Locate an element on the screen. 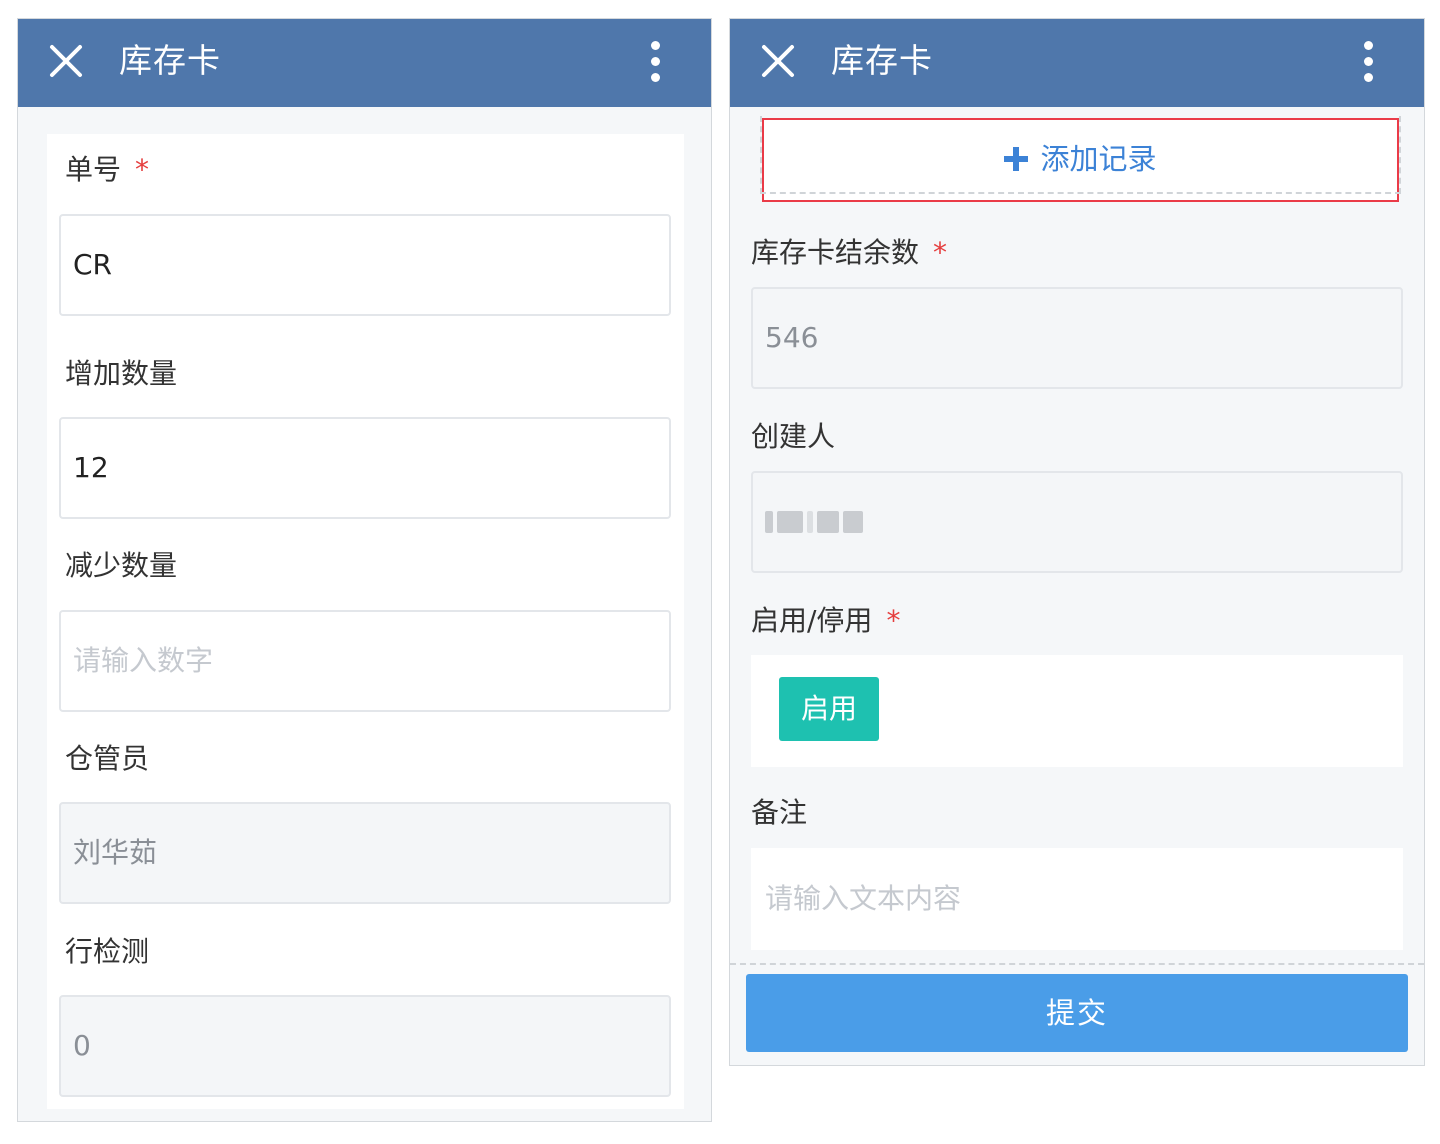 This screenshot has width=1440, height=1144. order-no-input: CR is located at coordinates (365, 265).